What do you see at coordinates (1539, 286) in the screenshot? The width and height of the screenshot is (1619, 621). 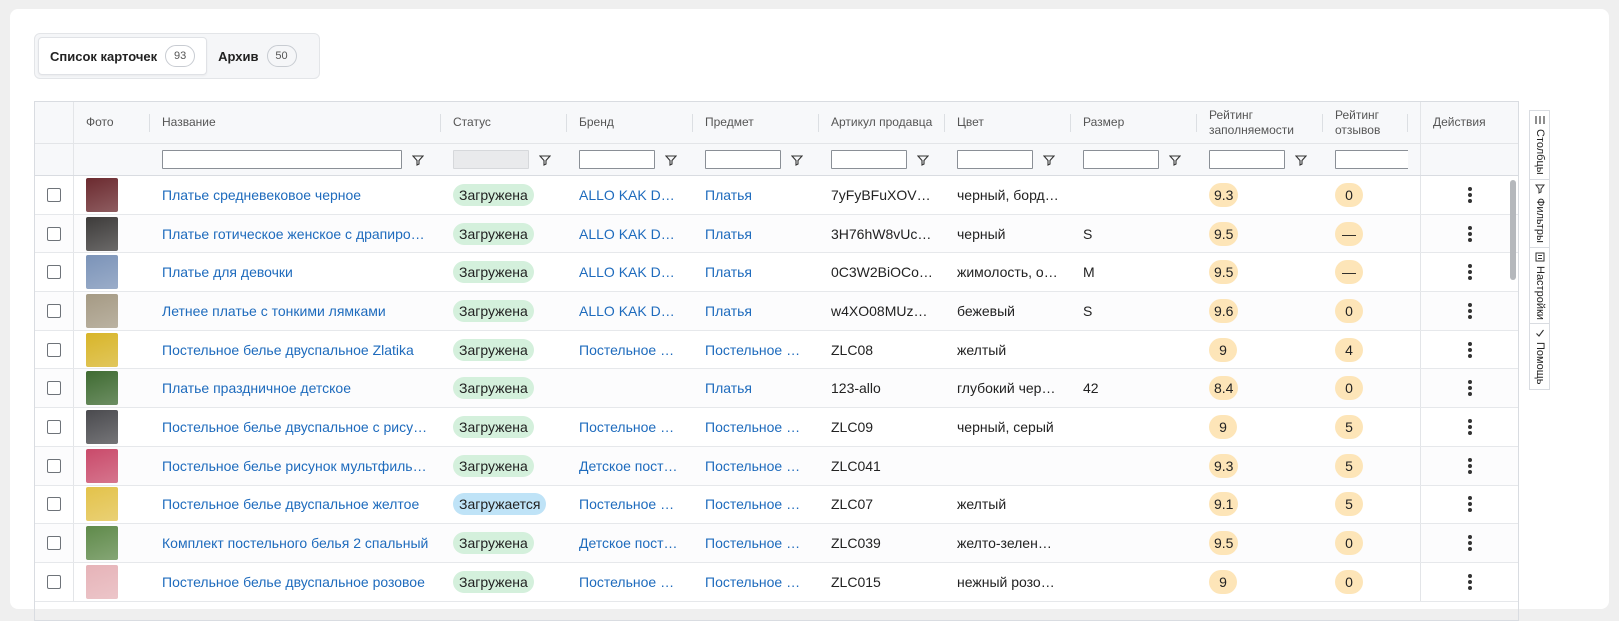 I see `side-settings-button: Настройки` at bounding box center [1539, 286].